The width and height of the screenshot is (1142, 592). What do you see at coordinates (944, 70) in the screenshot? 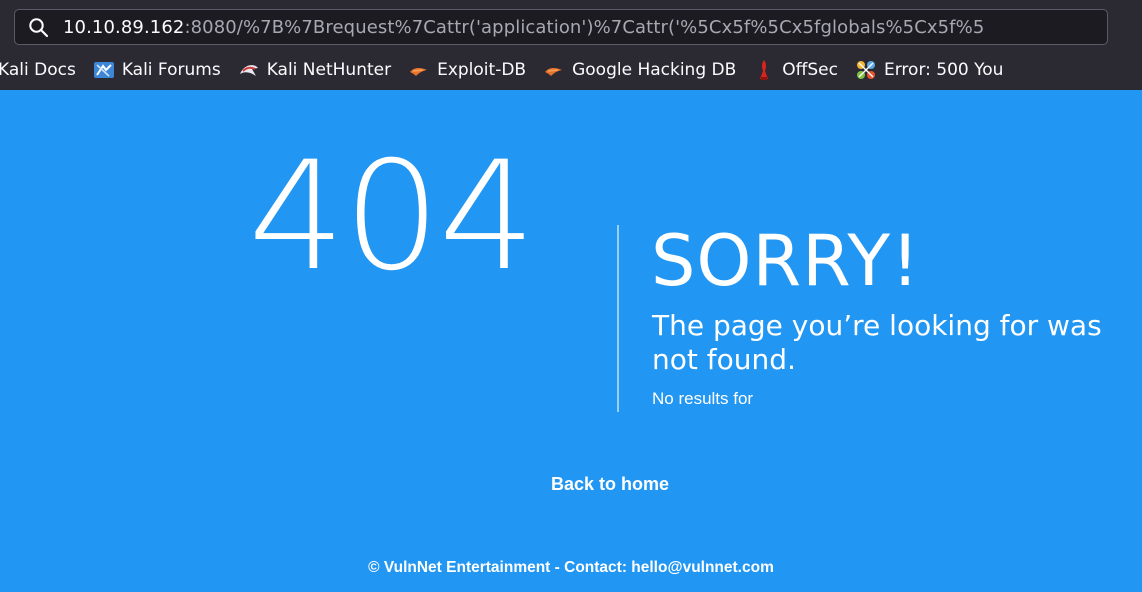
I see `bookmark-label: Error: 500 You` at bounding box center [944, 70].